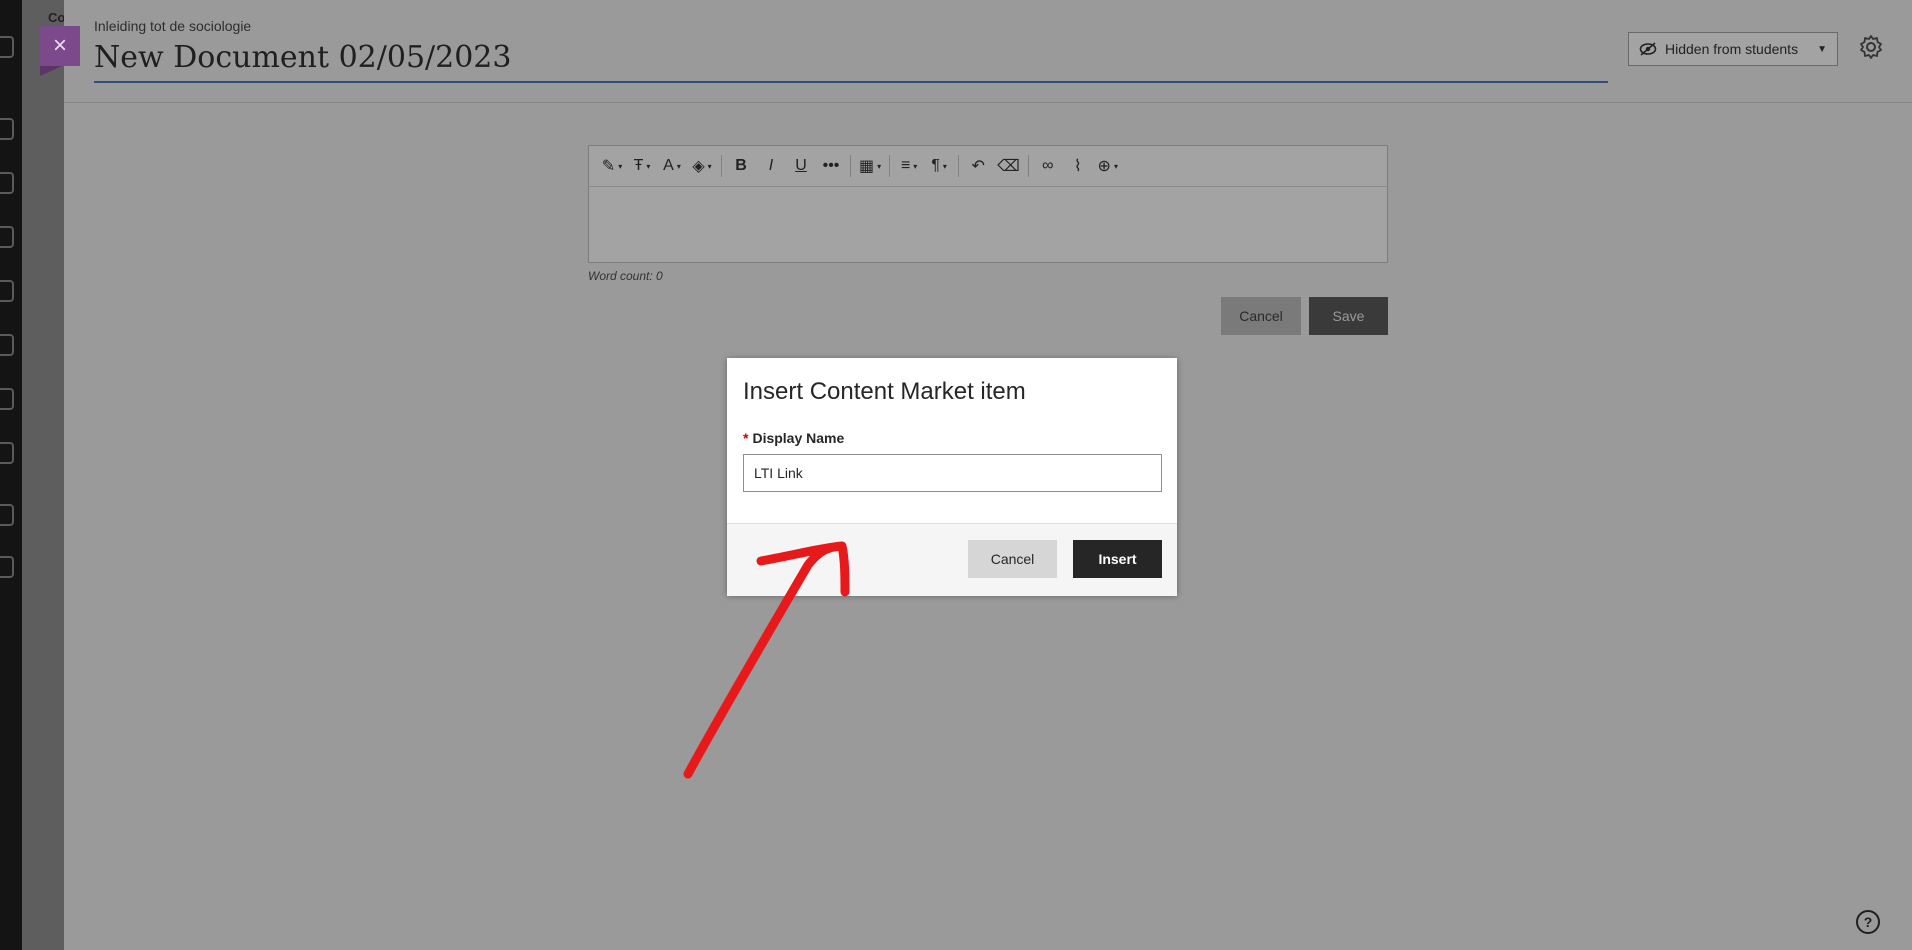 Image resolution: width=1912 pixels, height=950 pixels. I want to click on paragraph-style-button: ✎ ▾, so click(612, 166).